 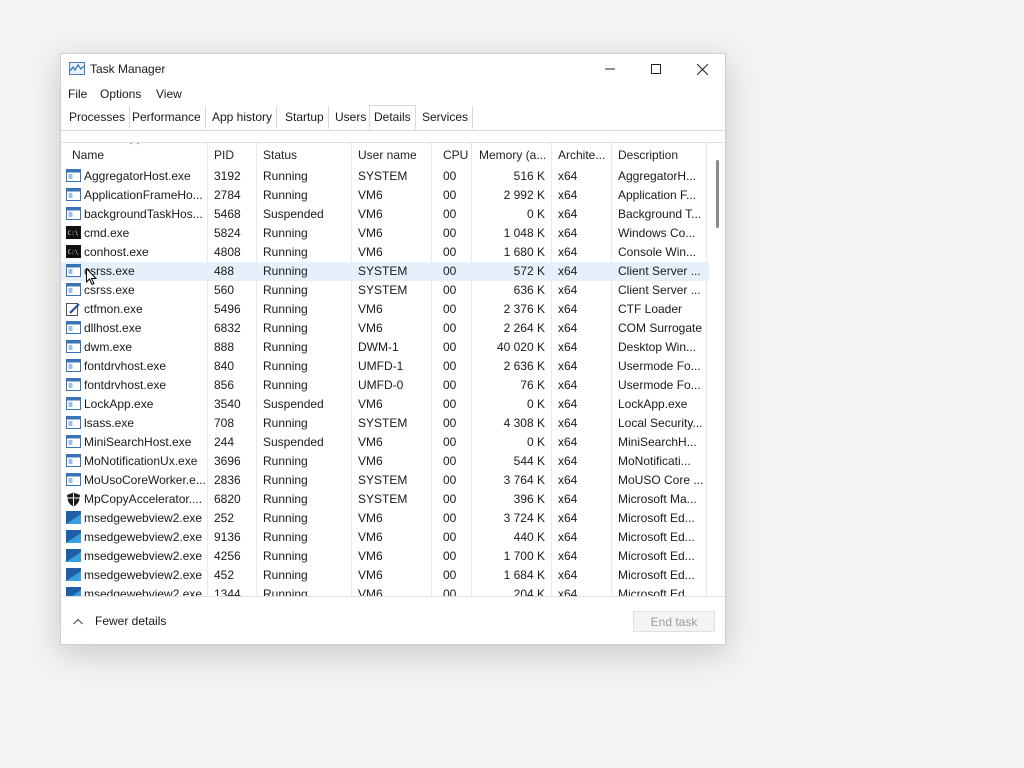 I want to click on cell-memory: 2 636 K, so click(x=524, y=366).